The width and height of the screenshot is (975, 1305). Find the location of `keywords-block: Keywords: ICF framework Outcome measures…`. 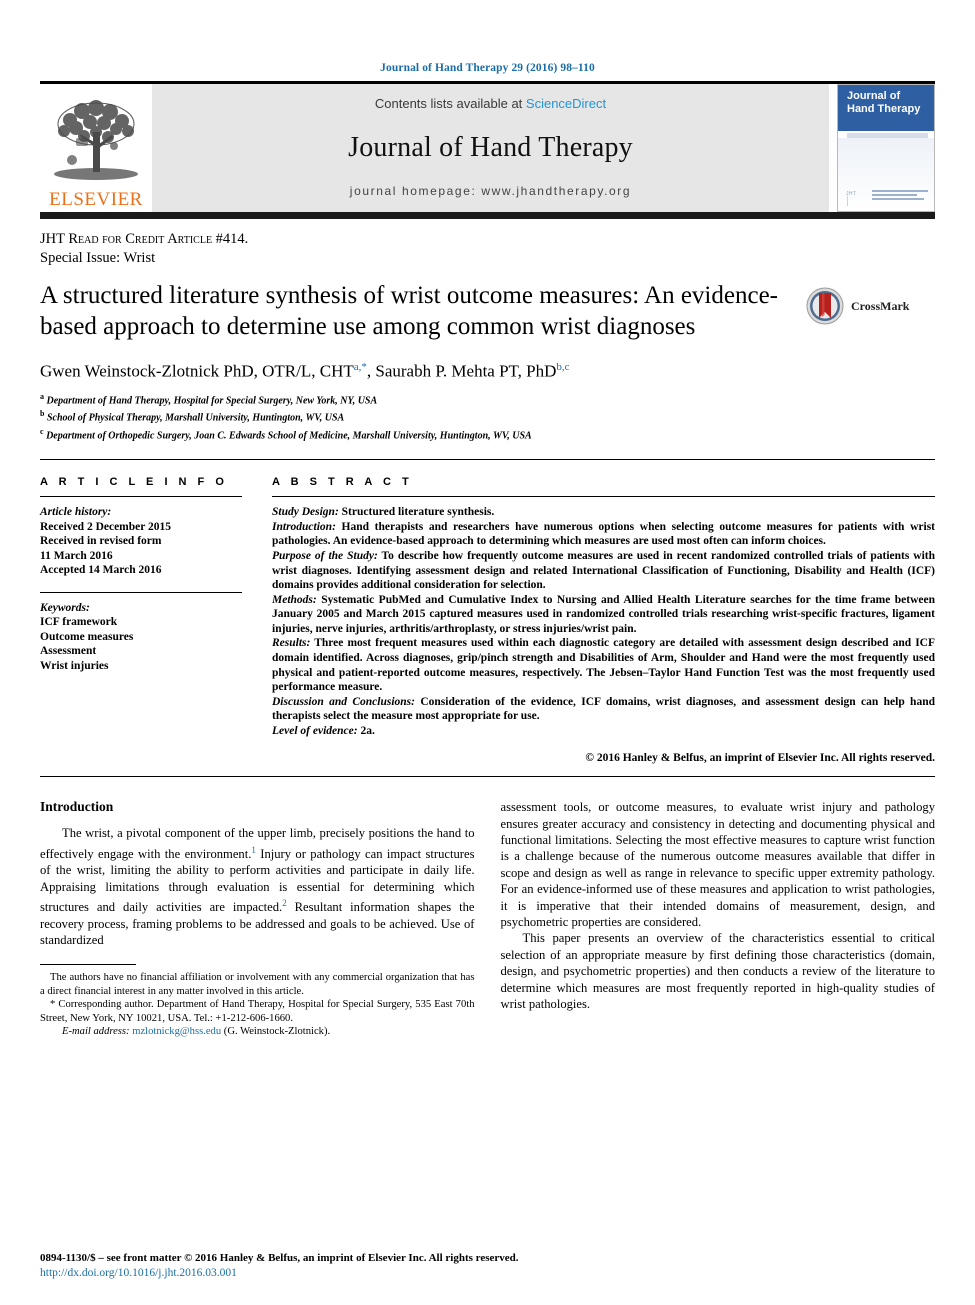

keywords-block: Keywords: ICF framework Outcome measures… is located at coordinates (141, 633).